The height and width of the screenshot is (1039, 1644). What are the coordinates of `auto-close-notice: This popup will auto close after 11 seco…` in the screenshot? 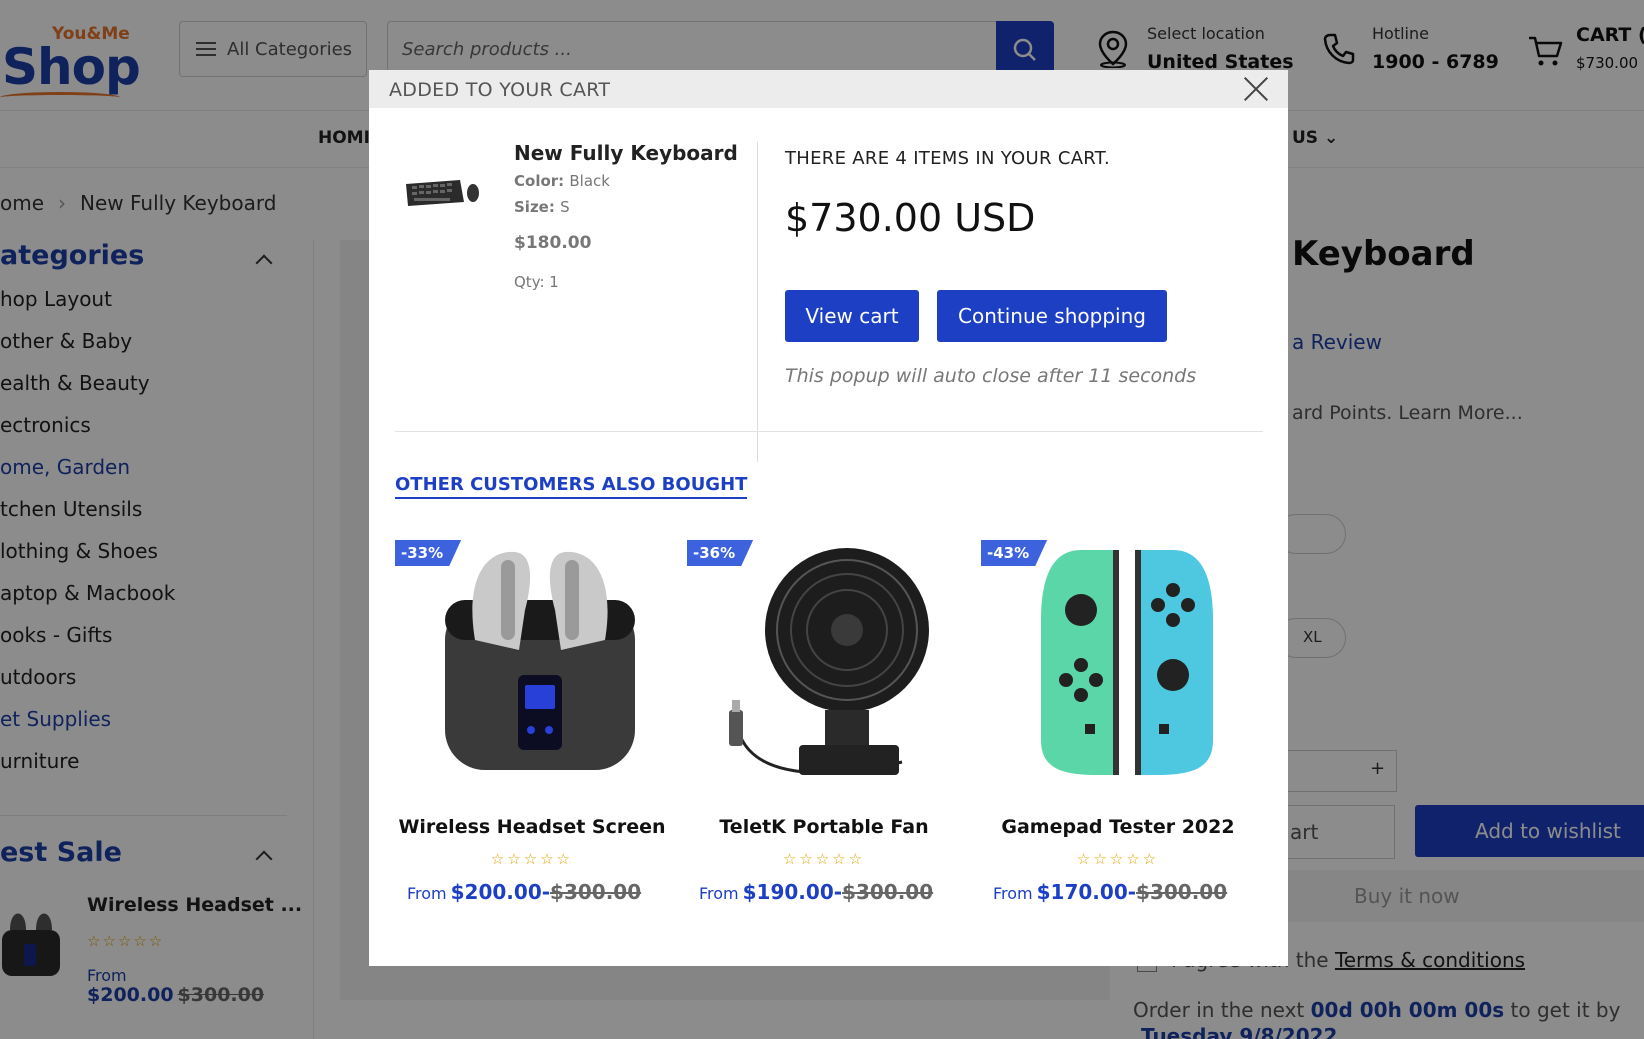 It's located at (991, 376).